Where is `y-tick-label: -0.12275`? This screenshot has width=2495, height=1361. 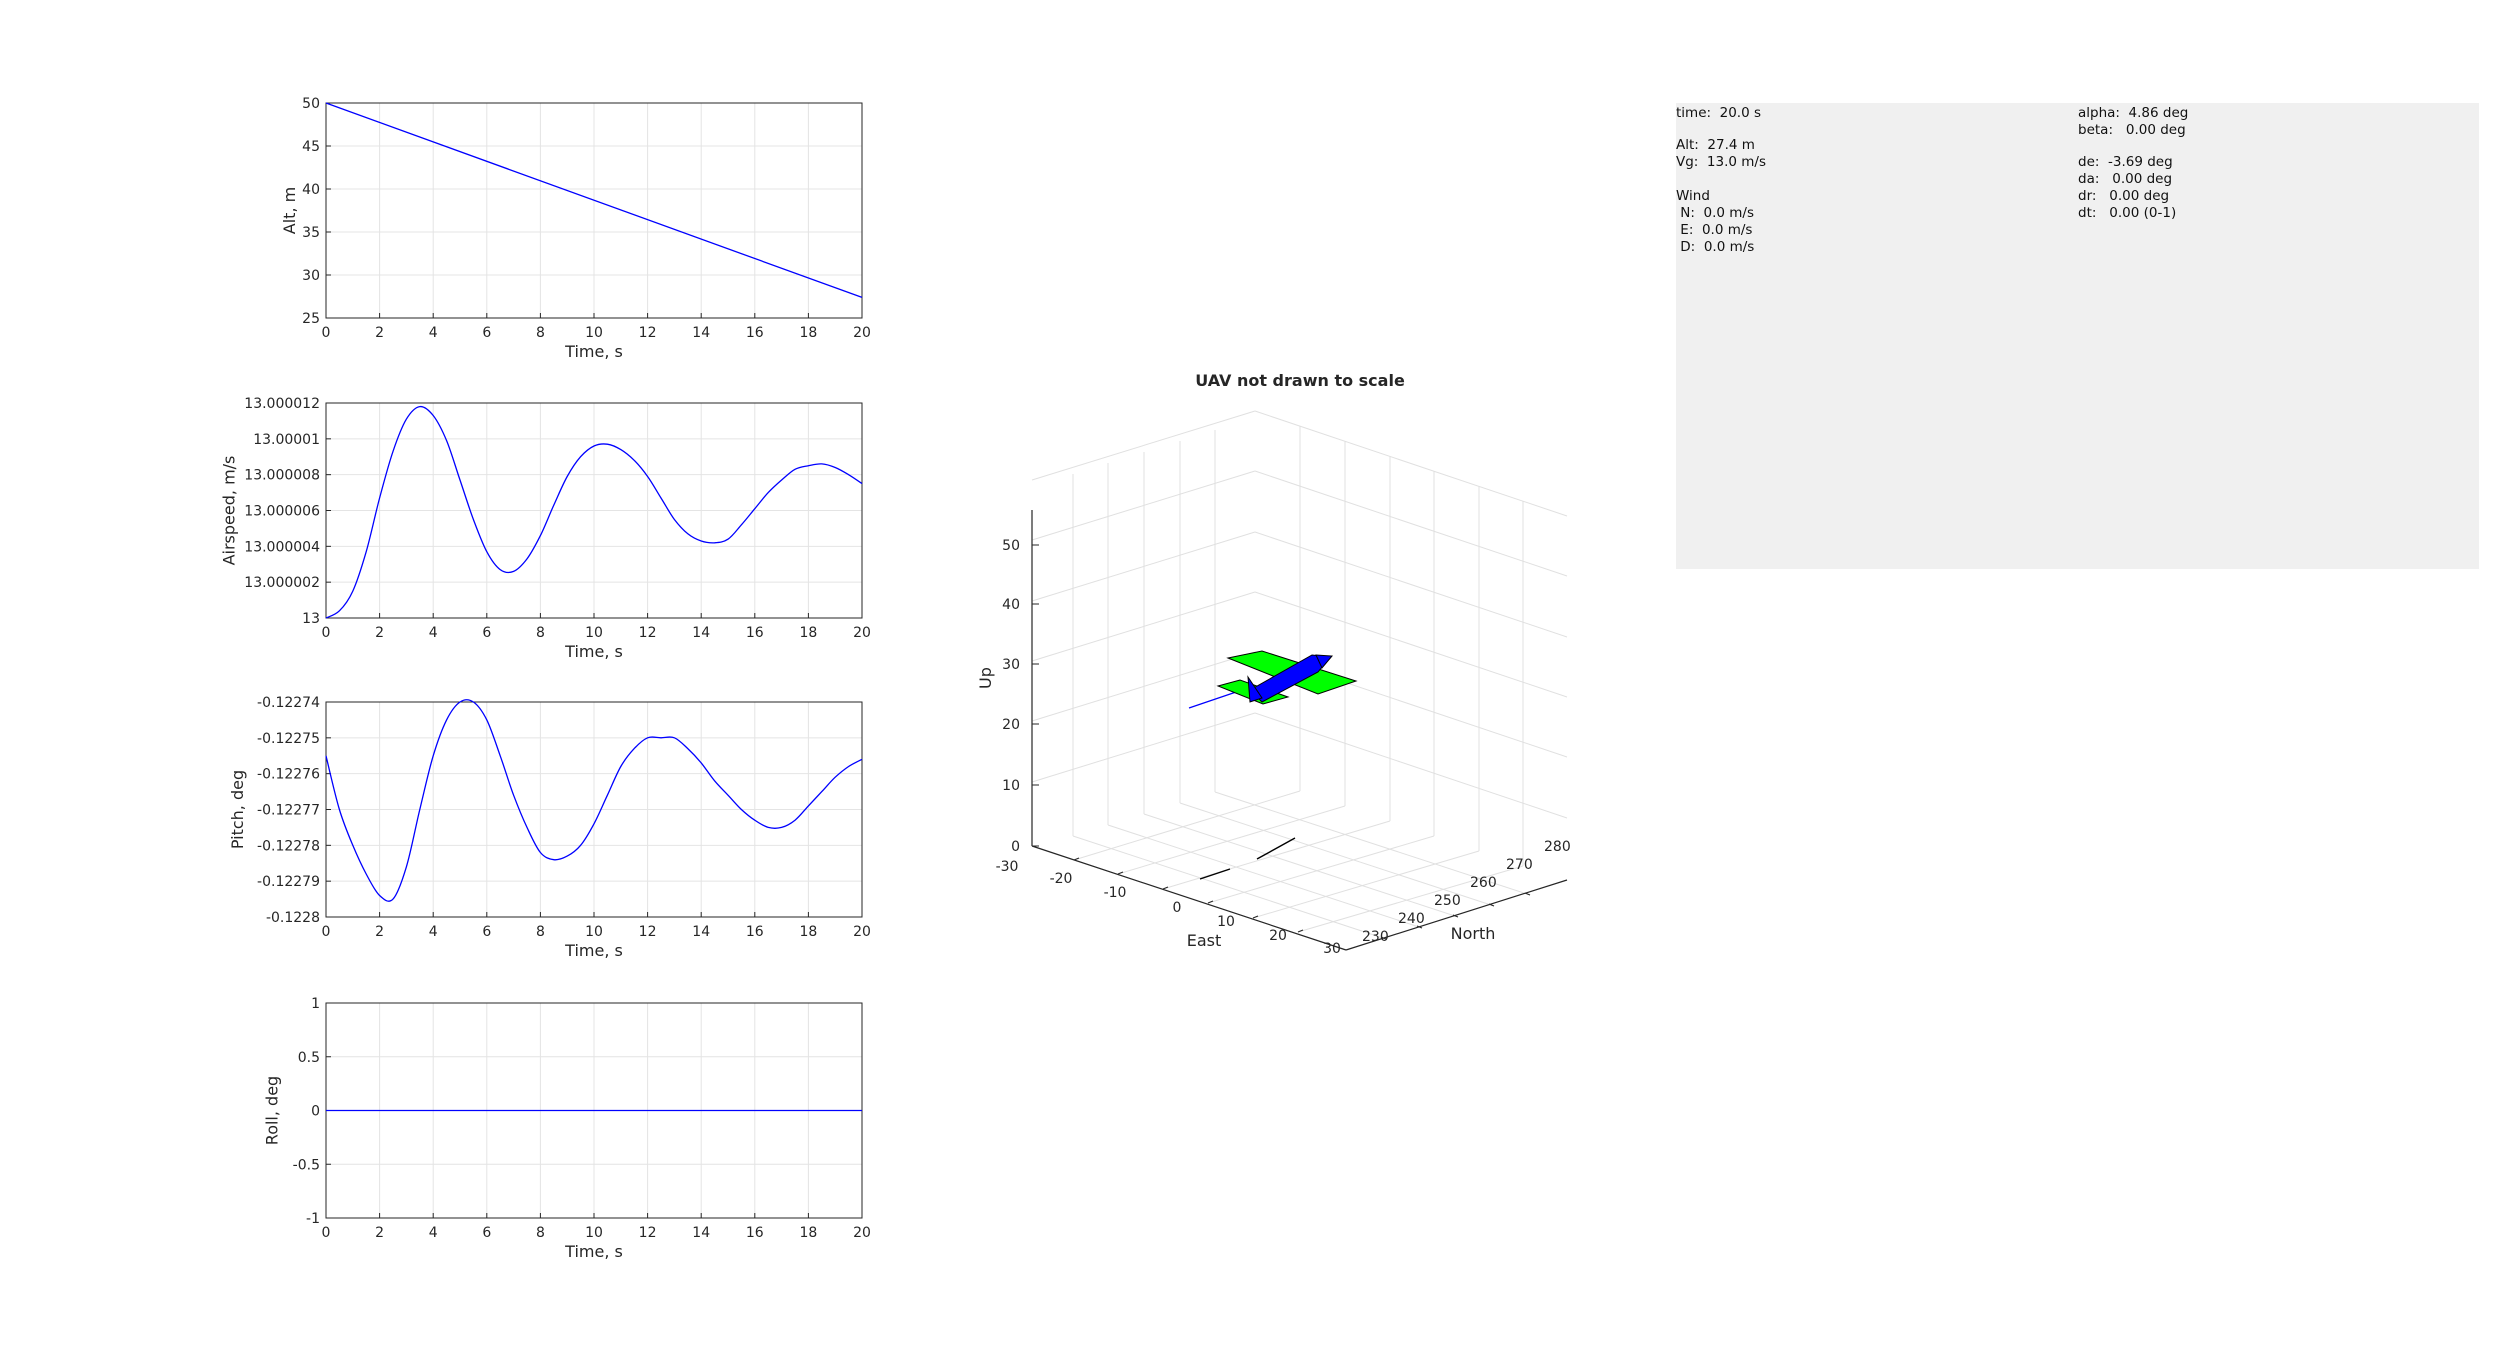
y-tick-label: -0.12275 is located at coordinates (288, 739).